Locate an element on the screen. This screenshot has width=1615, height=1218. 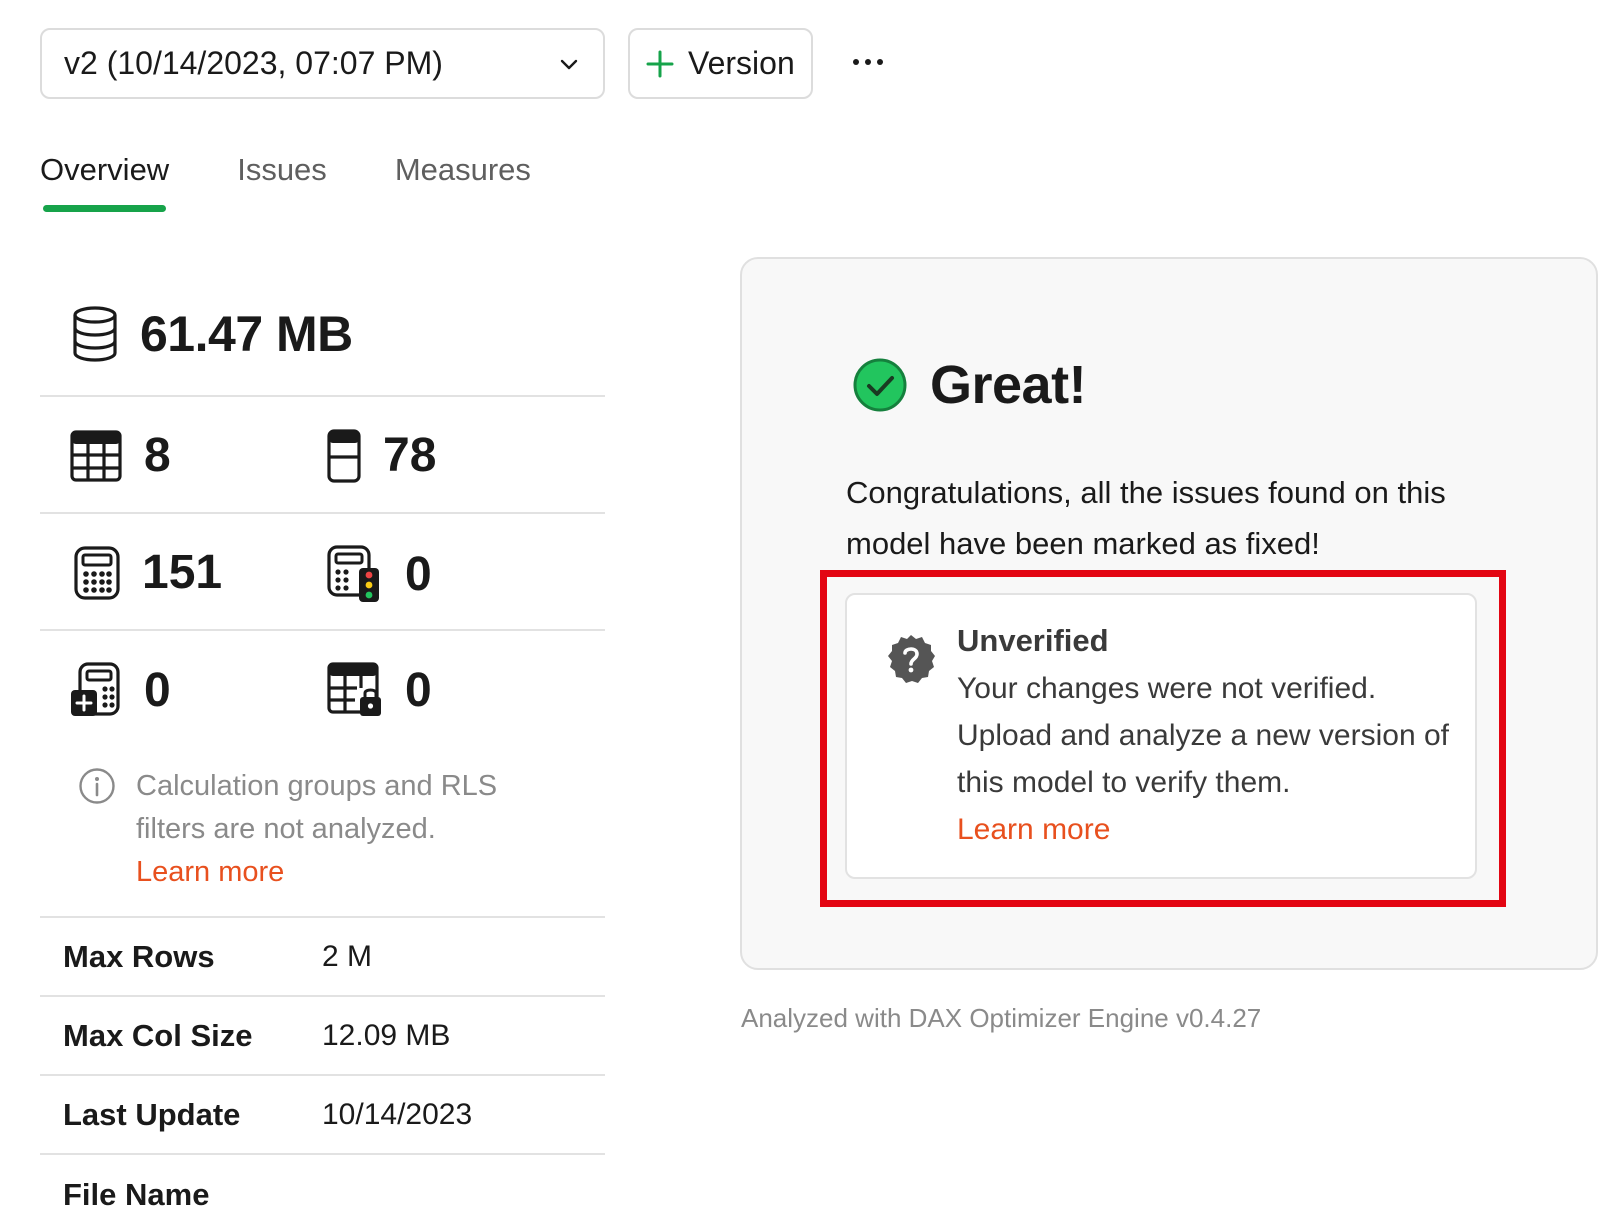
version-dropdown: v2 (10/14/2023, 07:07 PM) is located at coordinates (322, 63).